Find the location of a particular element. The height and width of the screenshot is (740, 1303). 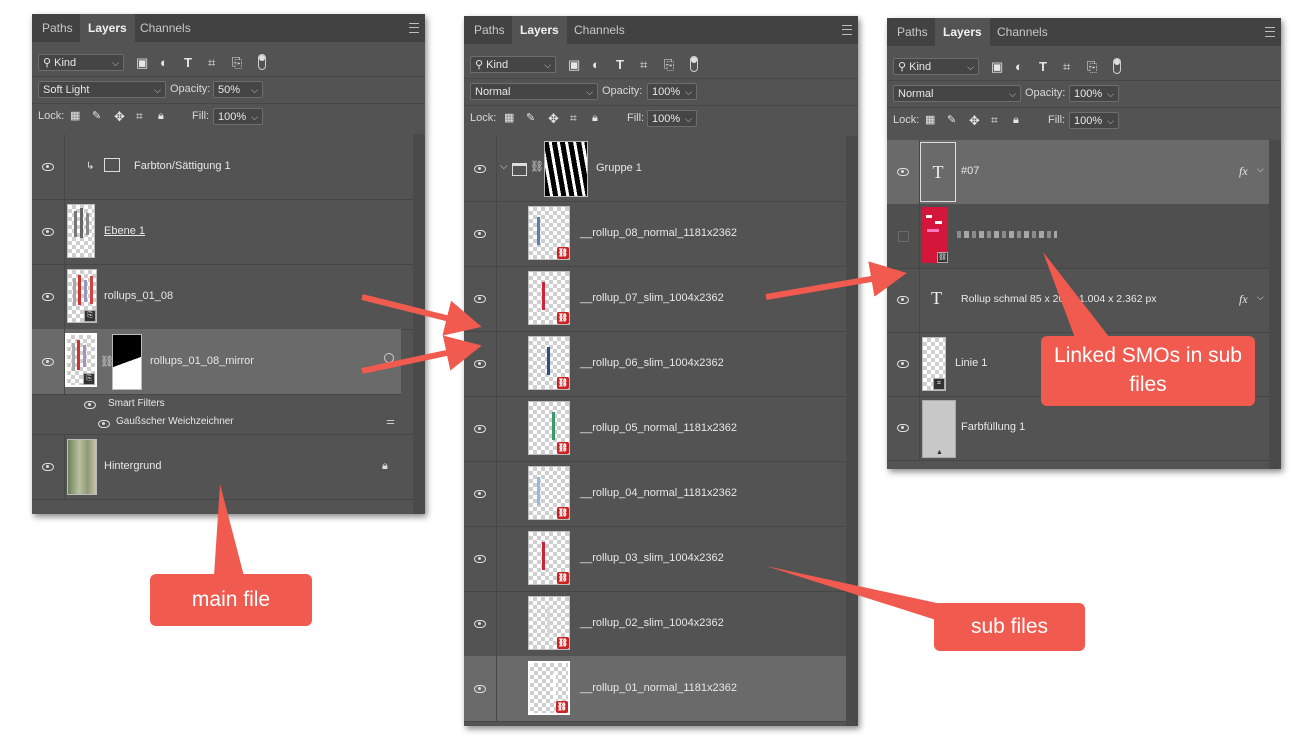

arrow-to-smo-panel is located at coordinates (836, 280).